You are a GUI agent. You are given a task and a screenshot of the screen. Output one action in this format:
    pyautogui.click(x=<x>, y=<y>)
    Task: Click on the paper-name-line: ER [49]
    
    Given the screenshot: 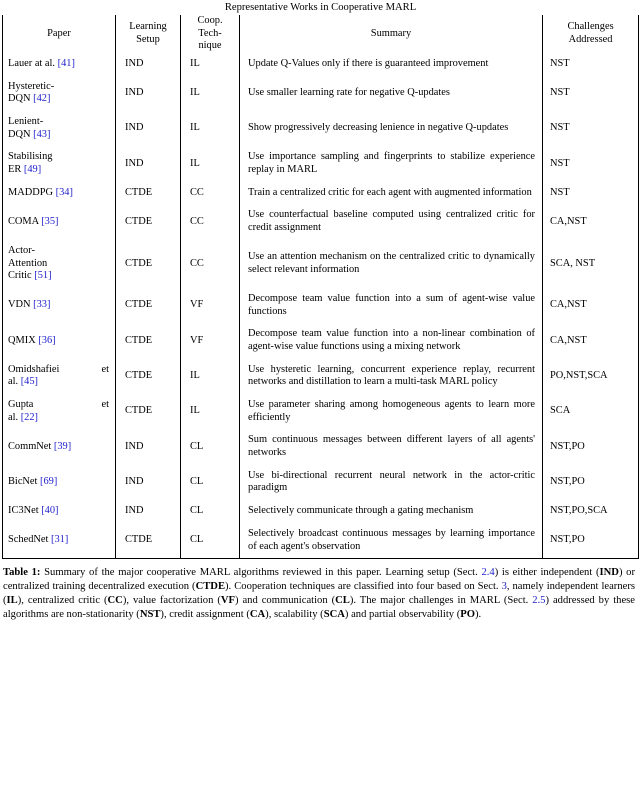 What is the action you would take?
    pyautogui.click(x=25, y=170)
    